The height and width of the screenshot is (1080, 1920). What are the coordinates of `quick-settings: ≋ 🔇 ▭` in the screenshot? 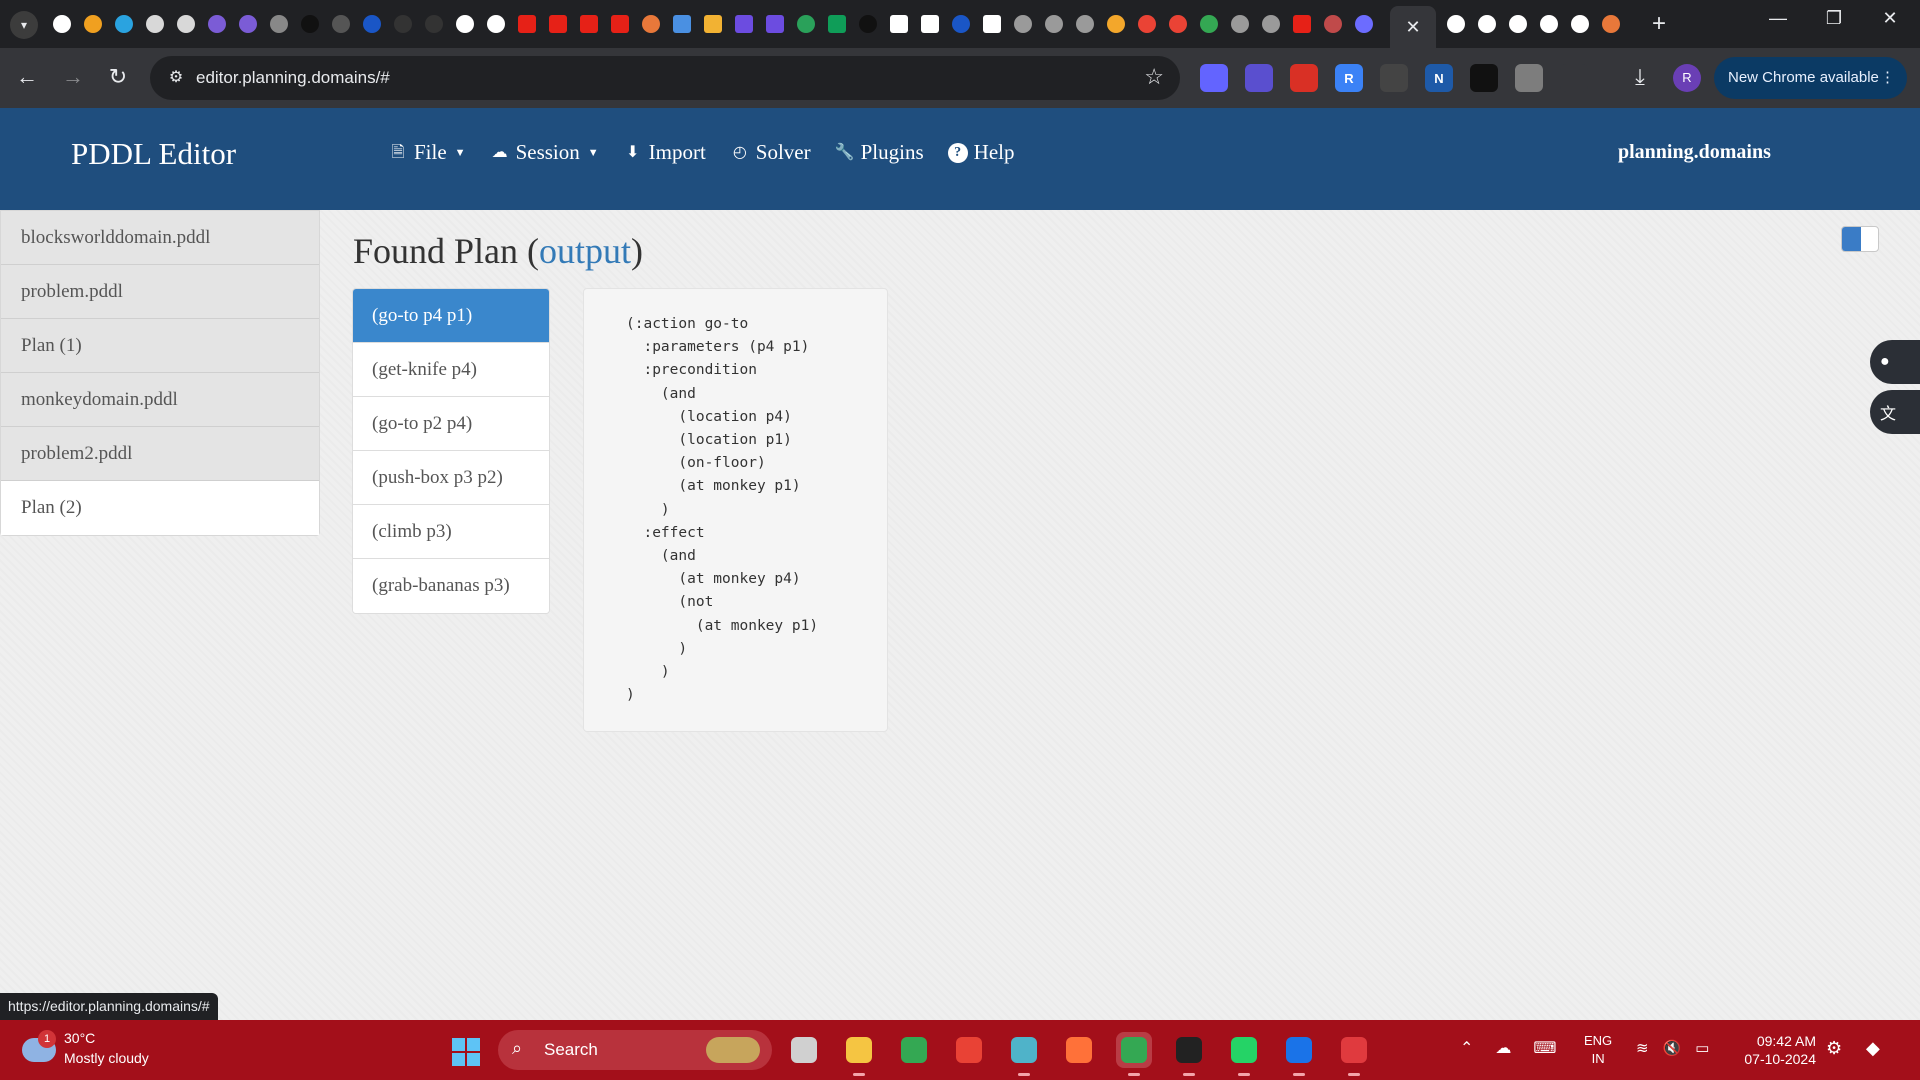 It's located at (1672, 1048).